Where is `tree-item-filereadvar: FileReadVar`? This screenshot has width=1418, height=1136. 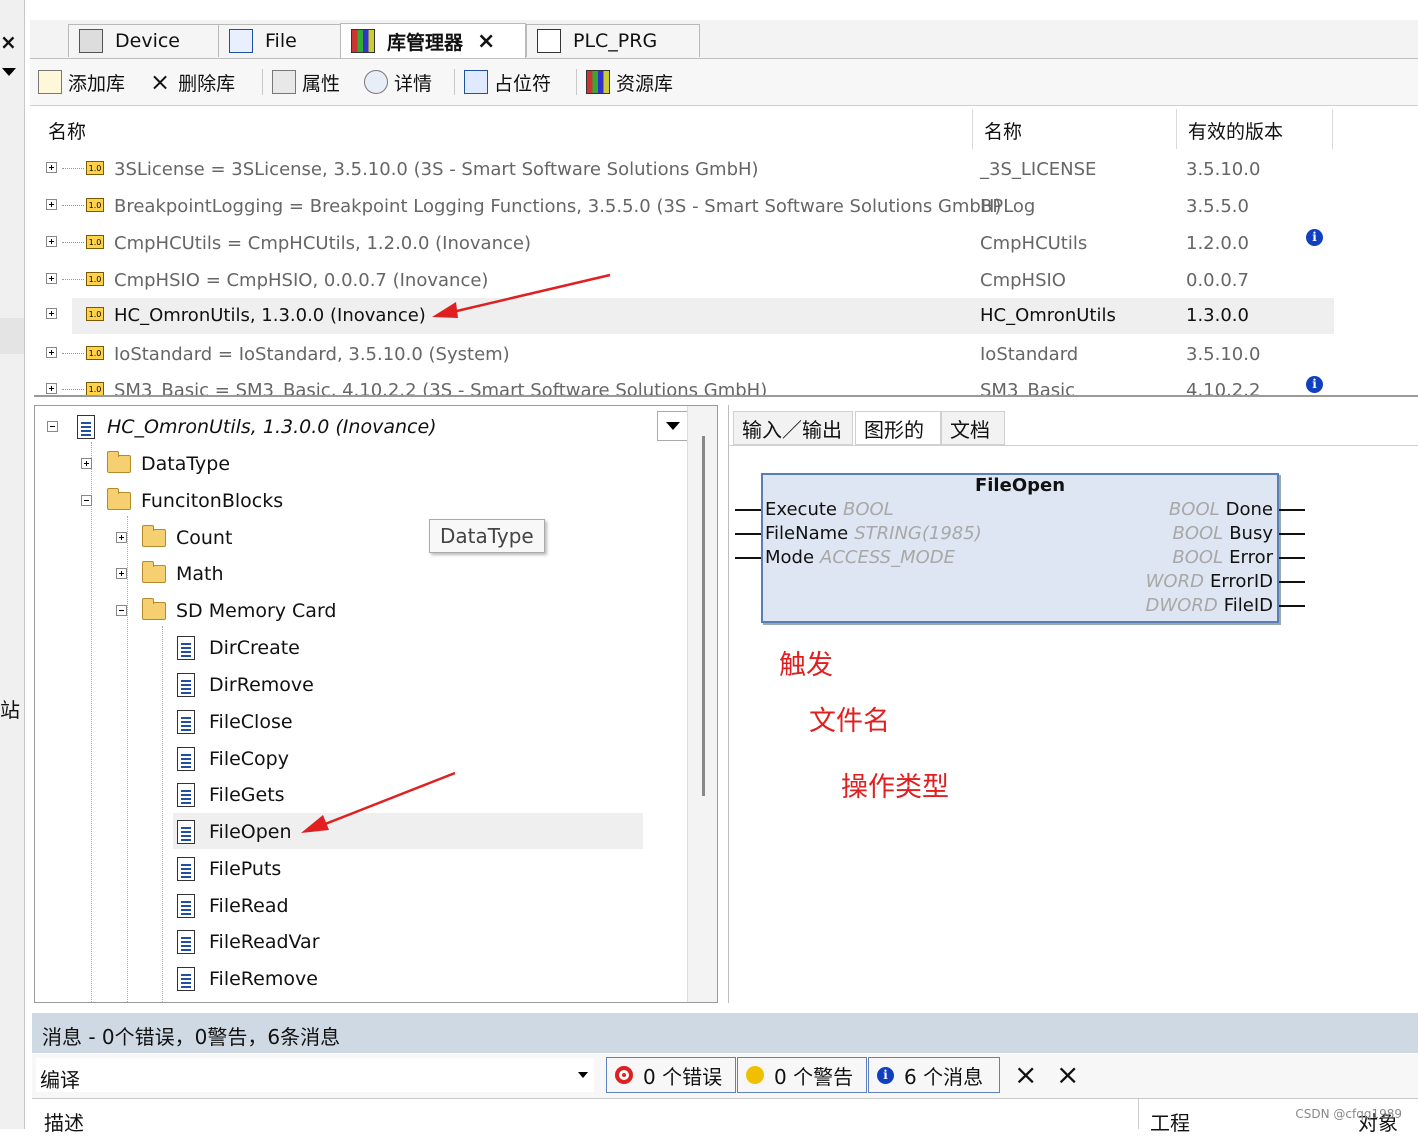
tree-item-filereadvar: FileReadVar is located at coordinates (248, 942).